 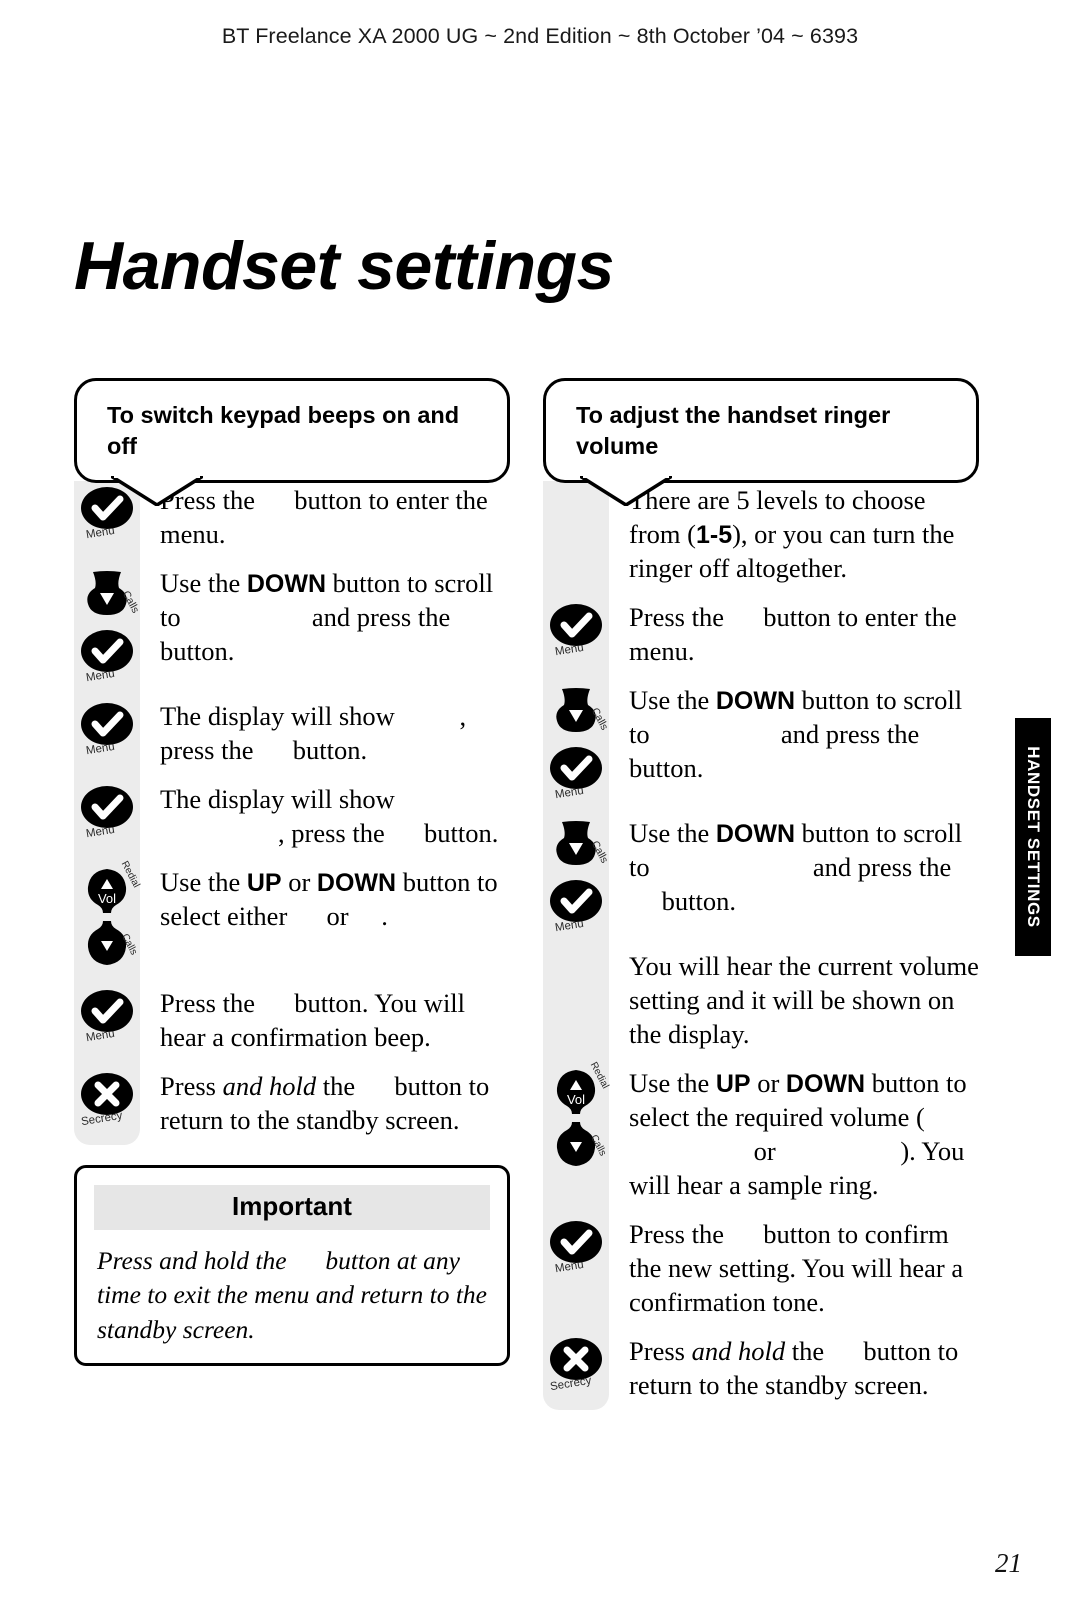 What do you see at coordinates (1008, 1563) in the screenshot?
I see `page-number: 21` at bounding box center [1008, 1563].